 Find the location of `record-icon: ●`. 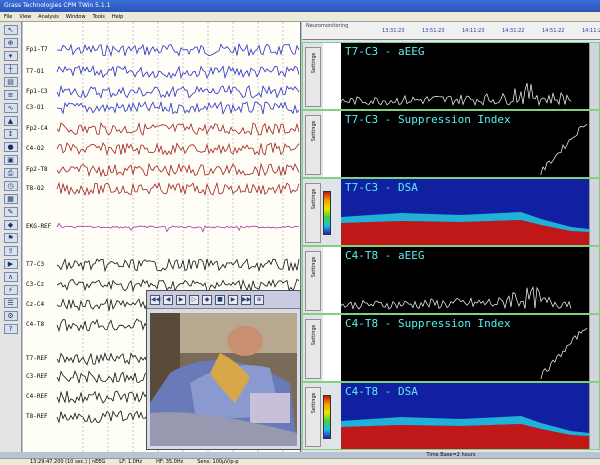

record-icon: ● is located at coordinates (10, 147).